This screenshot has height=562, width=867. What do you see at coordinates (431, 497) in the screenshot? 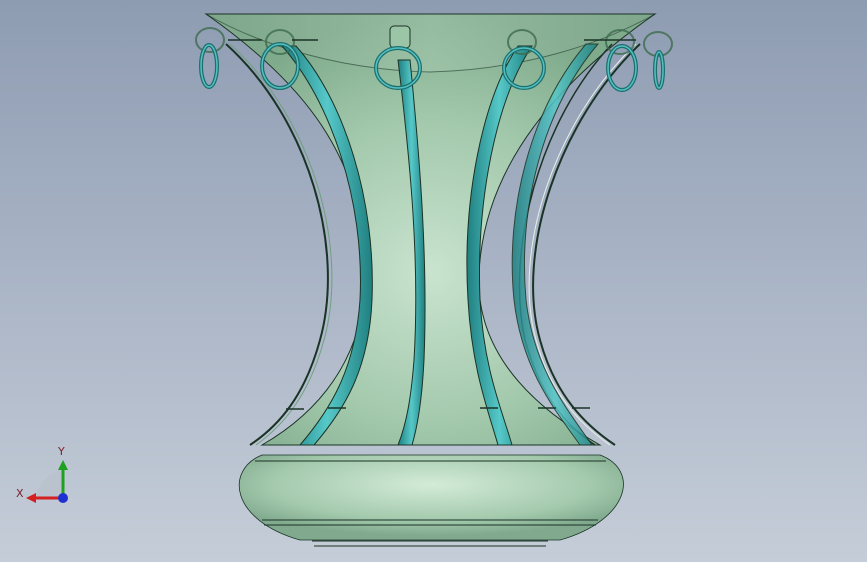
I see `vase-base` at bounding box center [431, 497].